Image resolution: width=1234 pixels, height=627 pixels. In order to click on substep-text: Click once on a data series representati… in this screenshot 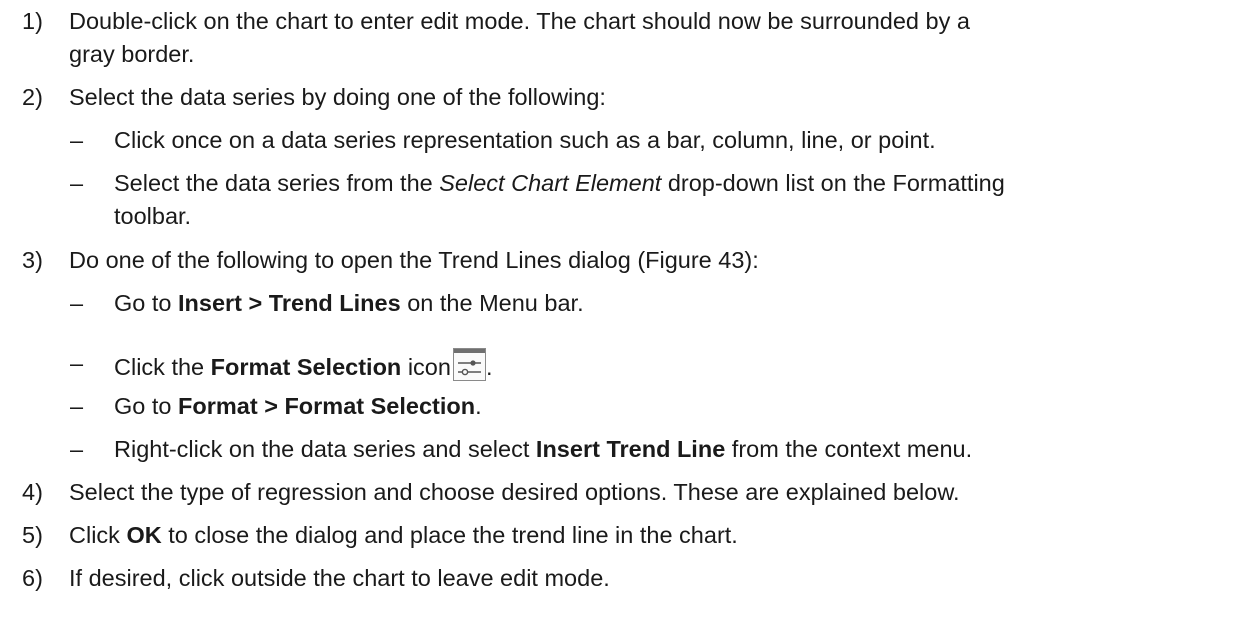, I will do `click(525, 140)`.